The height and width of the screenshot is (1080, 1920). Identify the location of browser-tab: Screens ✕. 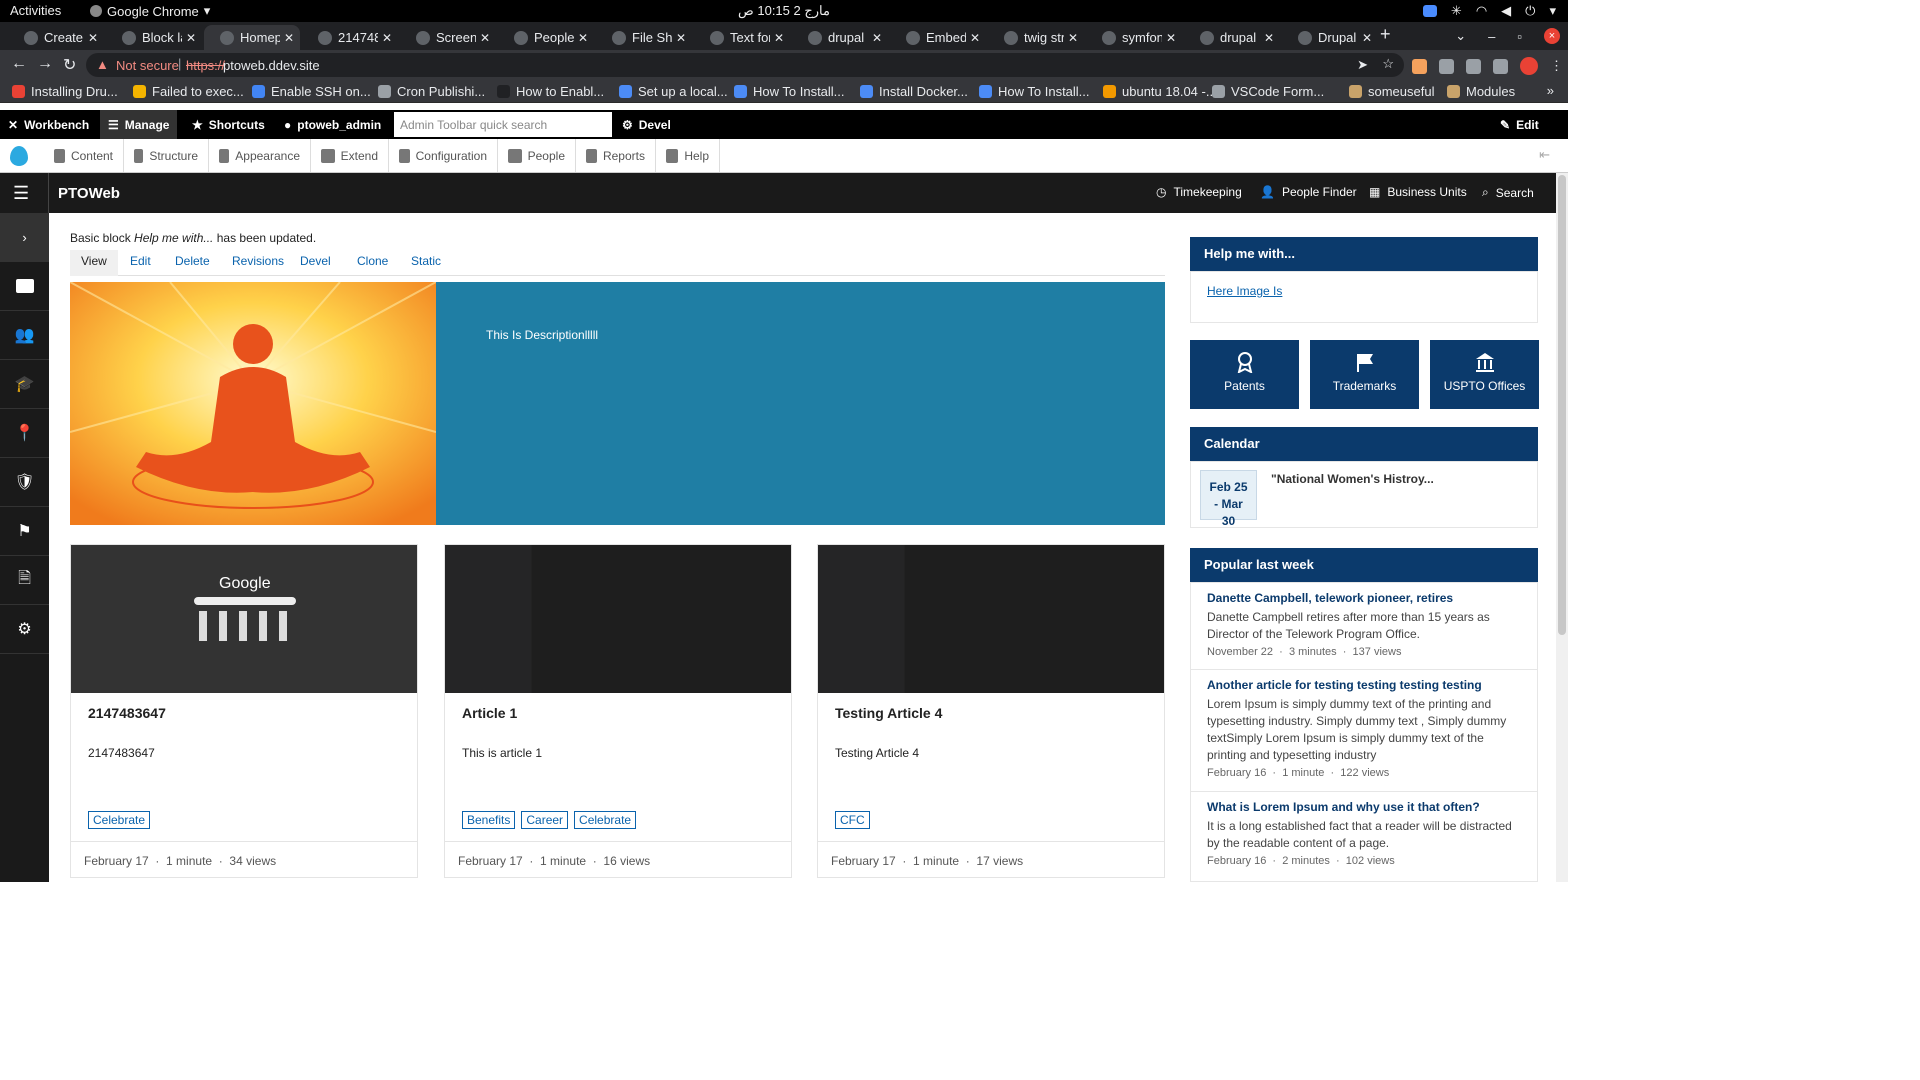
(448, 37).